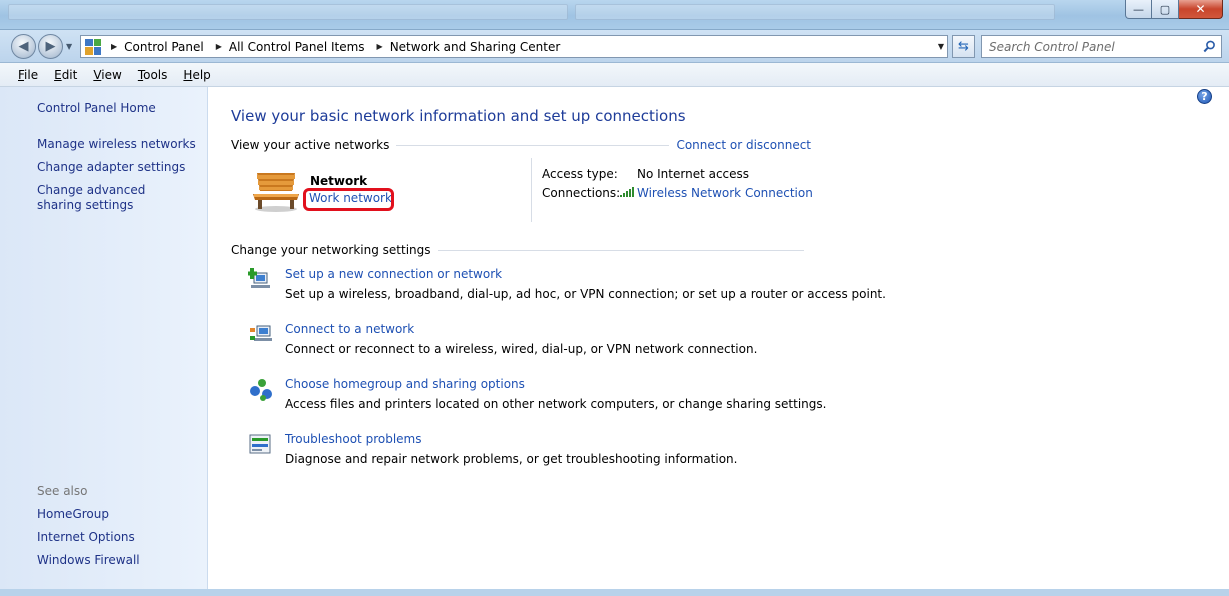  Describe the element at coordinates (580, 174) in the screenshot. I see `access-type-label: Access type:` at that location.